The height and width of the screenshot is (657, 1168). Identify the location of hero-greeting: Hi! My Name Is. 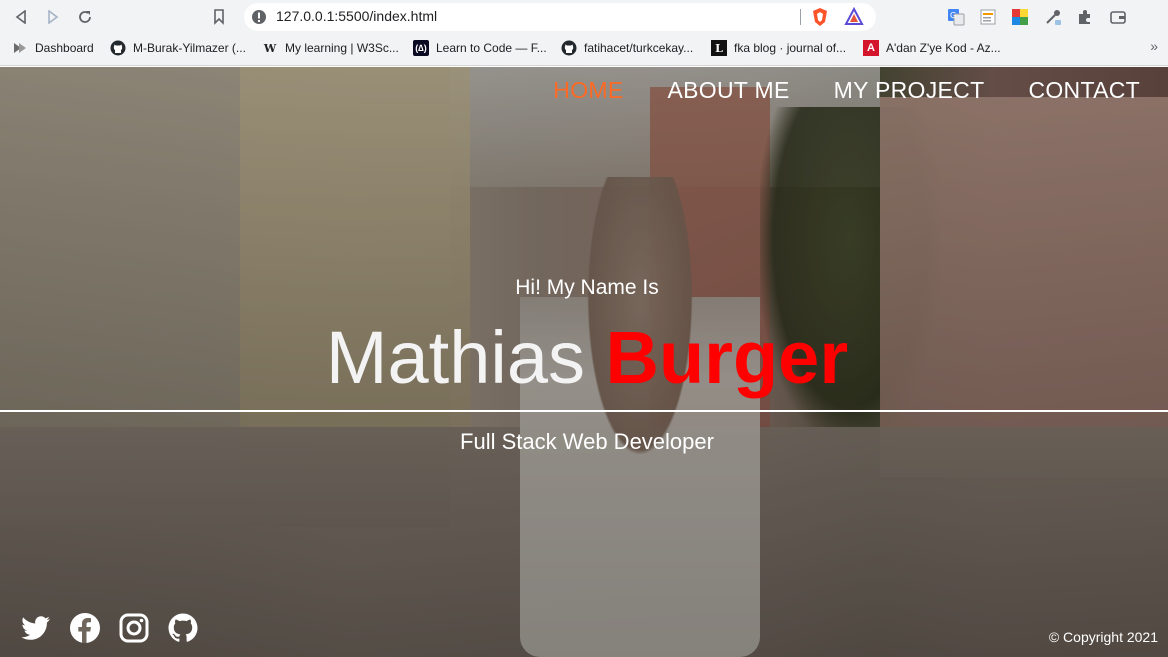
(587, 287).